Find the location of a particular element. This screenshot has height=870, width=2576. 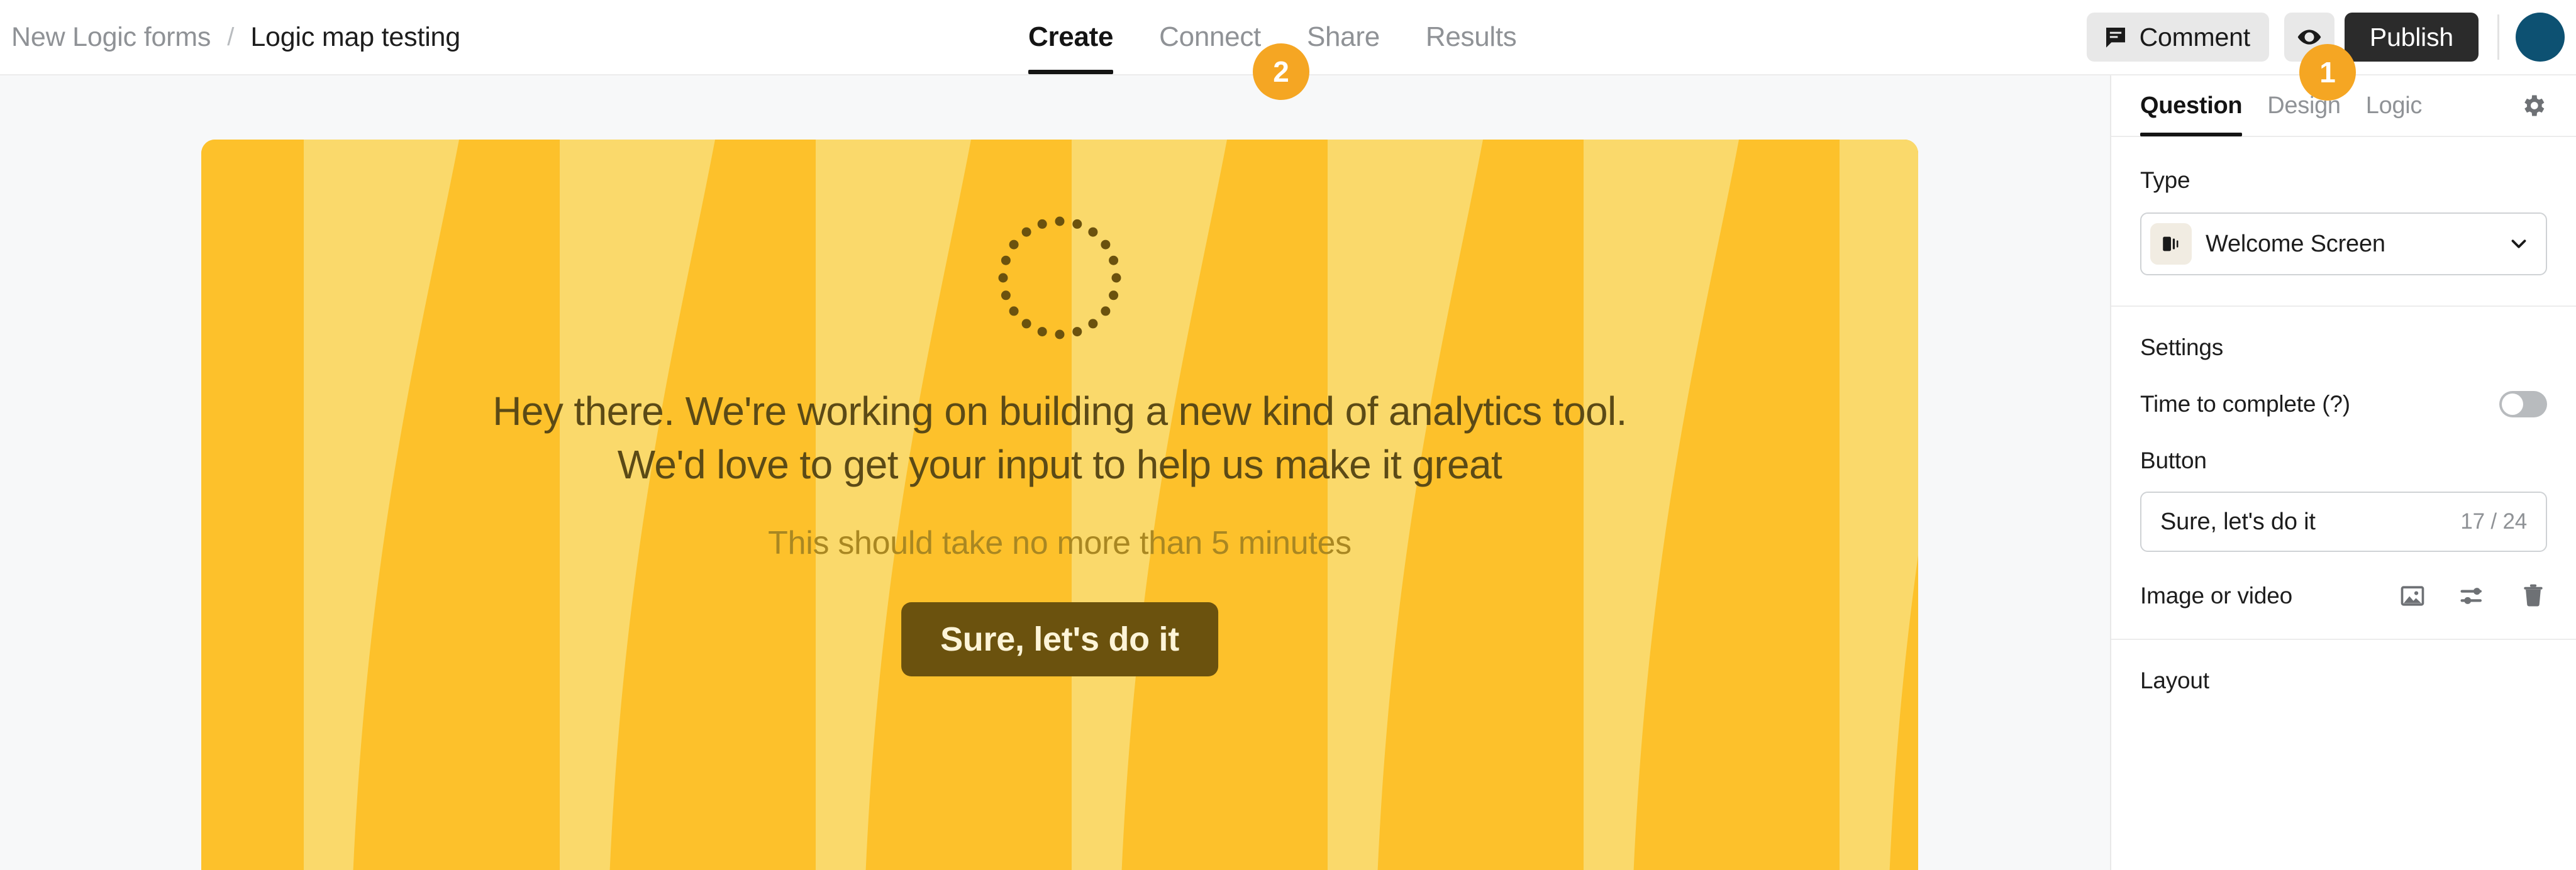

tab-create-label: Create is located at coordinates (1071, 36).